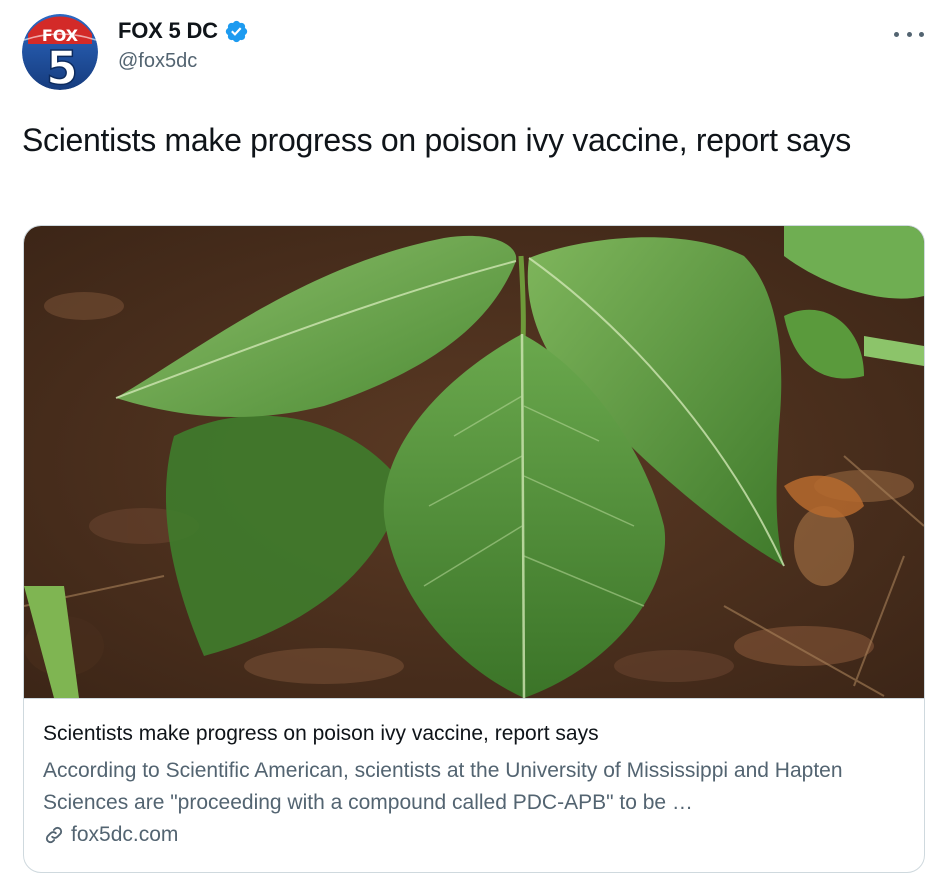 The width and height of the screenshot is (946, 896). I want to click on avatar: FOX 5, so click(60, 52).